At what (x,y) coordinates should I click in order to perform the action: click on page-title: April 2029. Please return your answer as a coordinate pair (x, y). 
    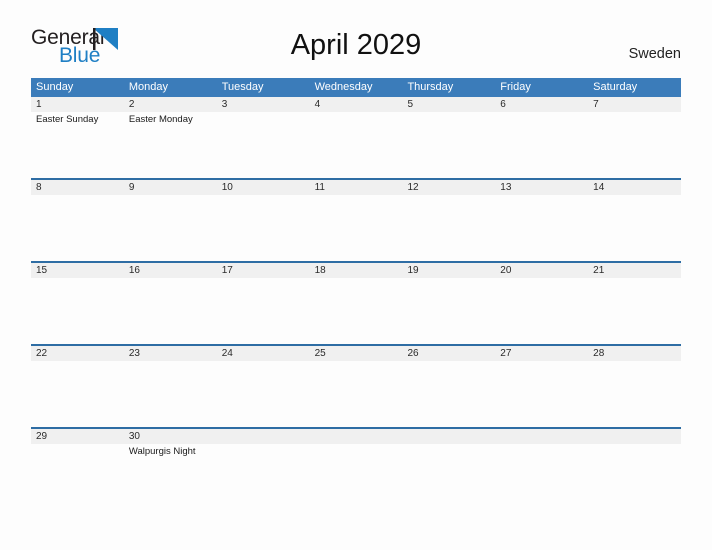
    Looking at the image, I should click on (356, 45).